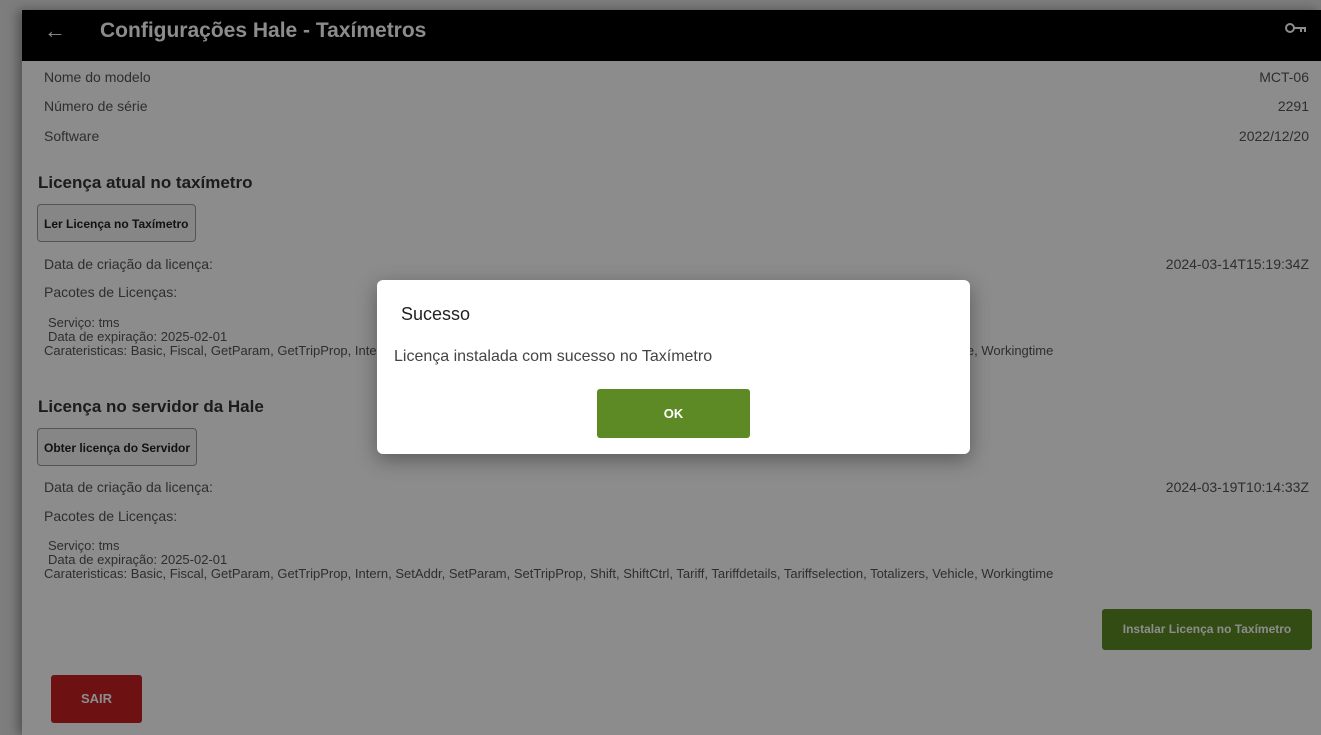 The height and width of the screenshot is (735, 1321). I want to click on ok-button: OK, so click(673, 413).